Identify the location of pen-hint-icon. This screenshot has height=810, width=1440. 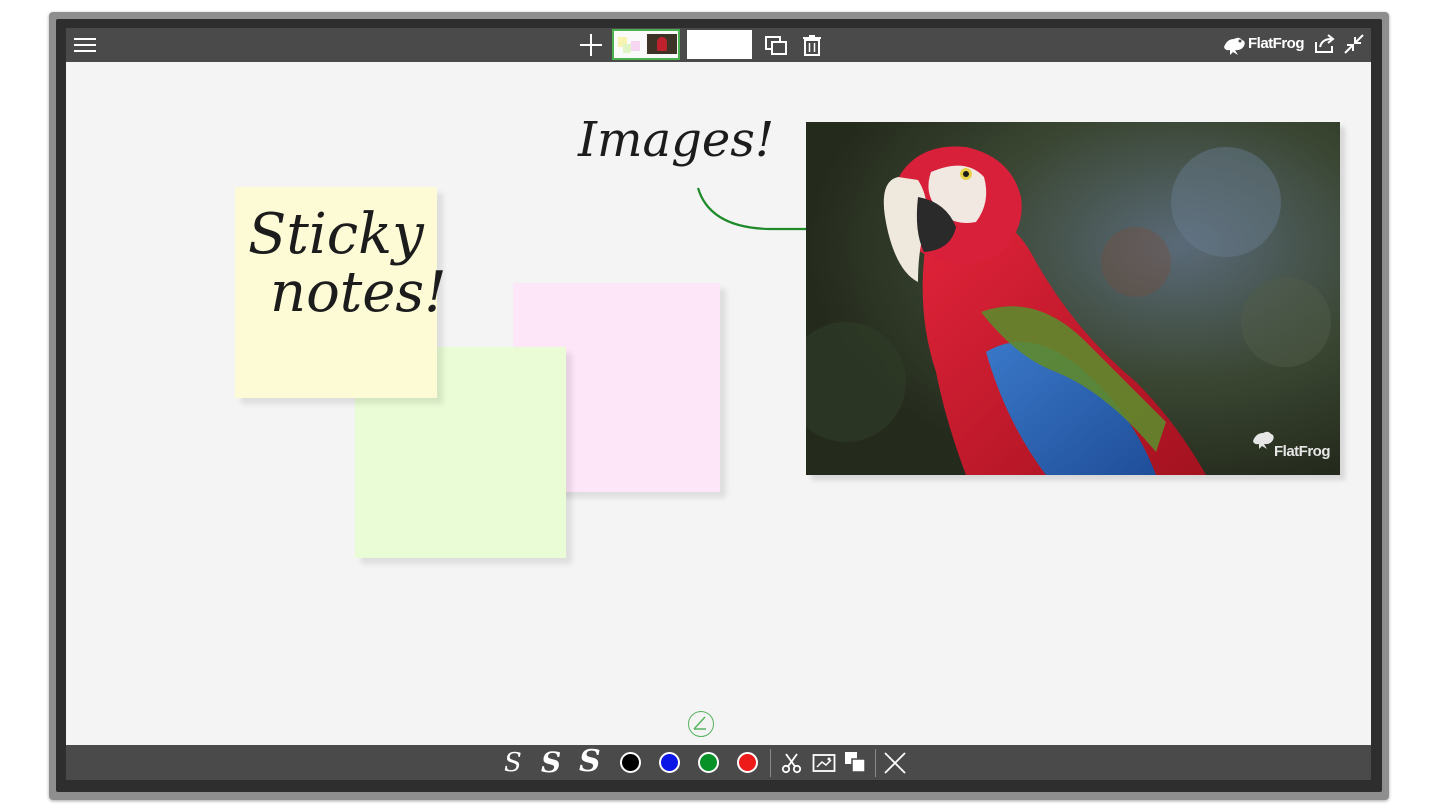
(701, 724).